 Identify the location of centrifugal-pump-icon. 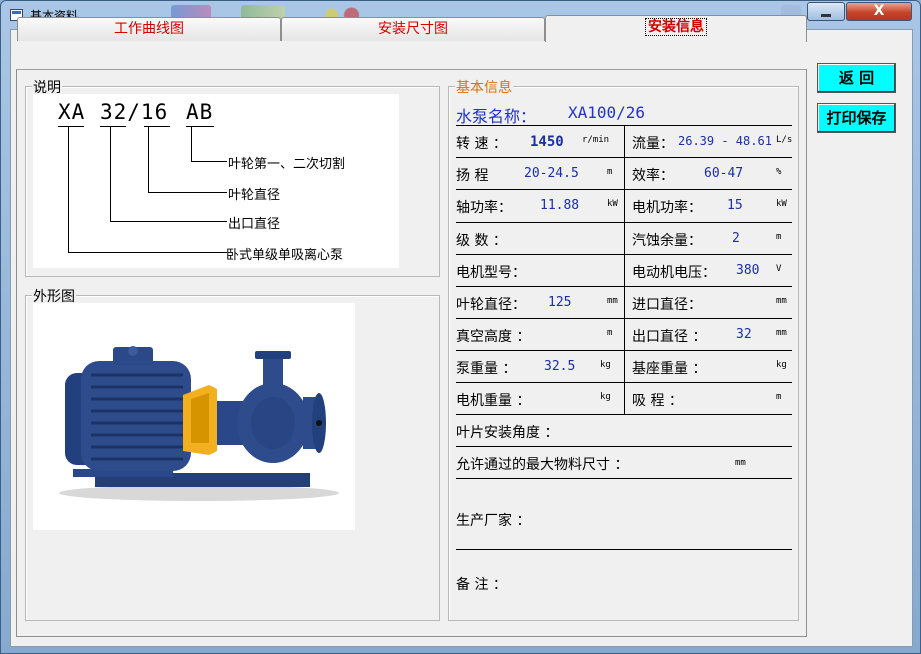
(199, 423).